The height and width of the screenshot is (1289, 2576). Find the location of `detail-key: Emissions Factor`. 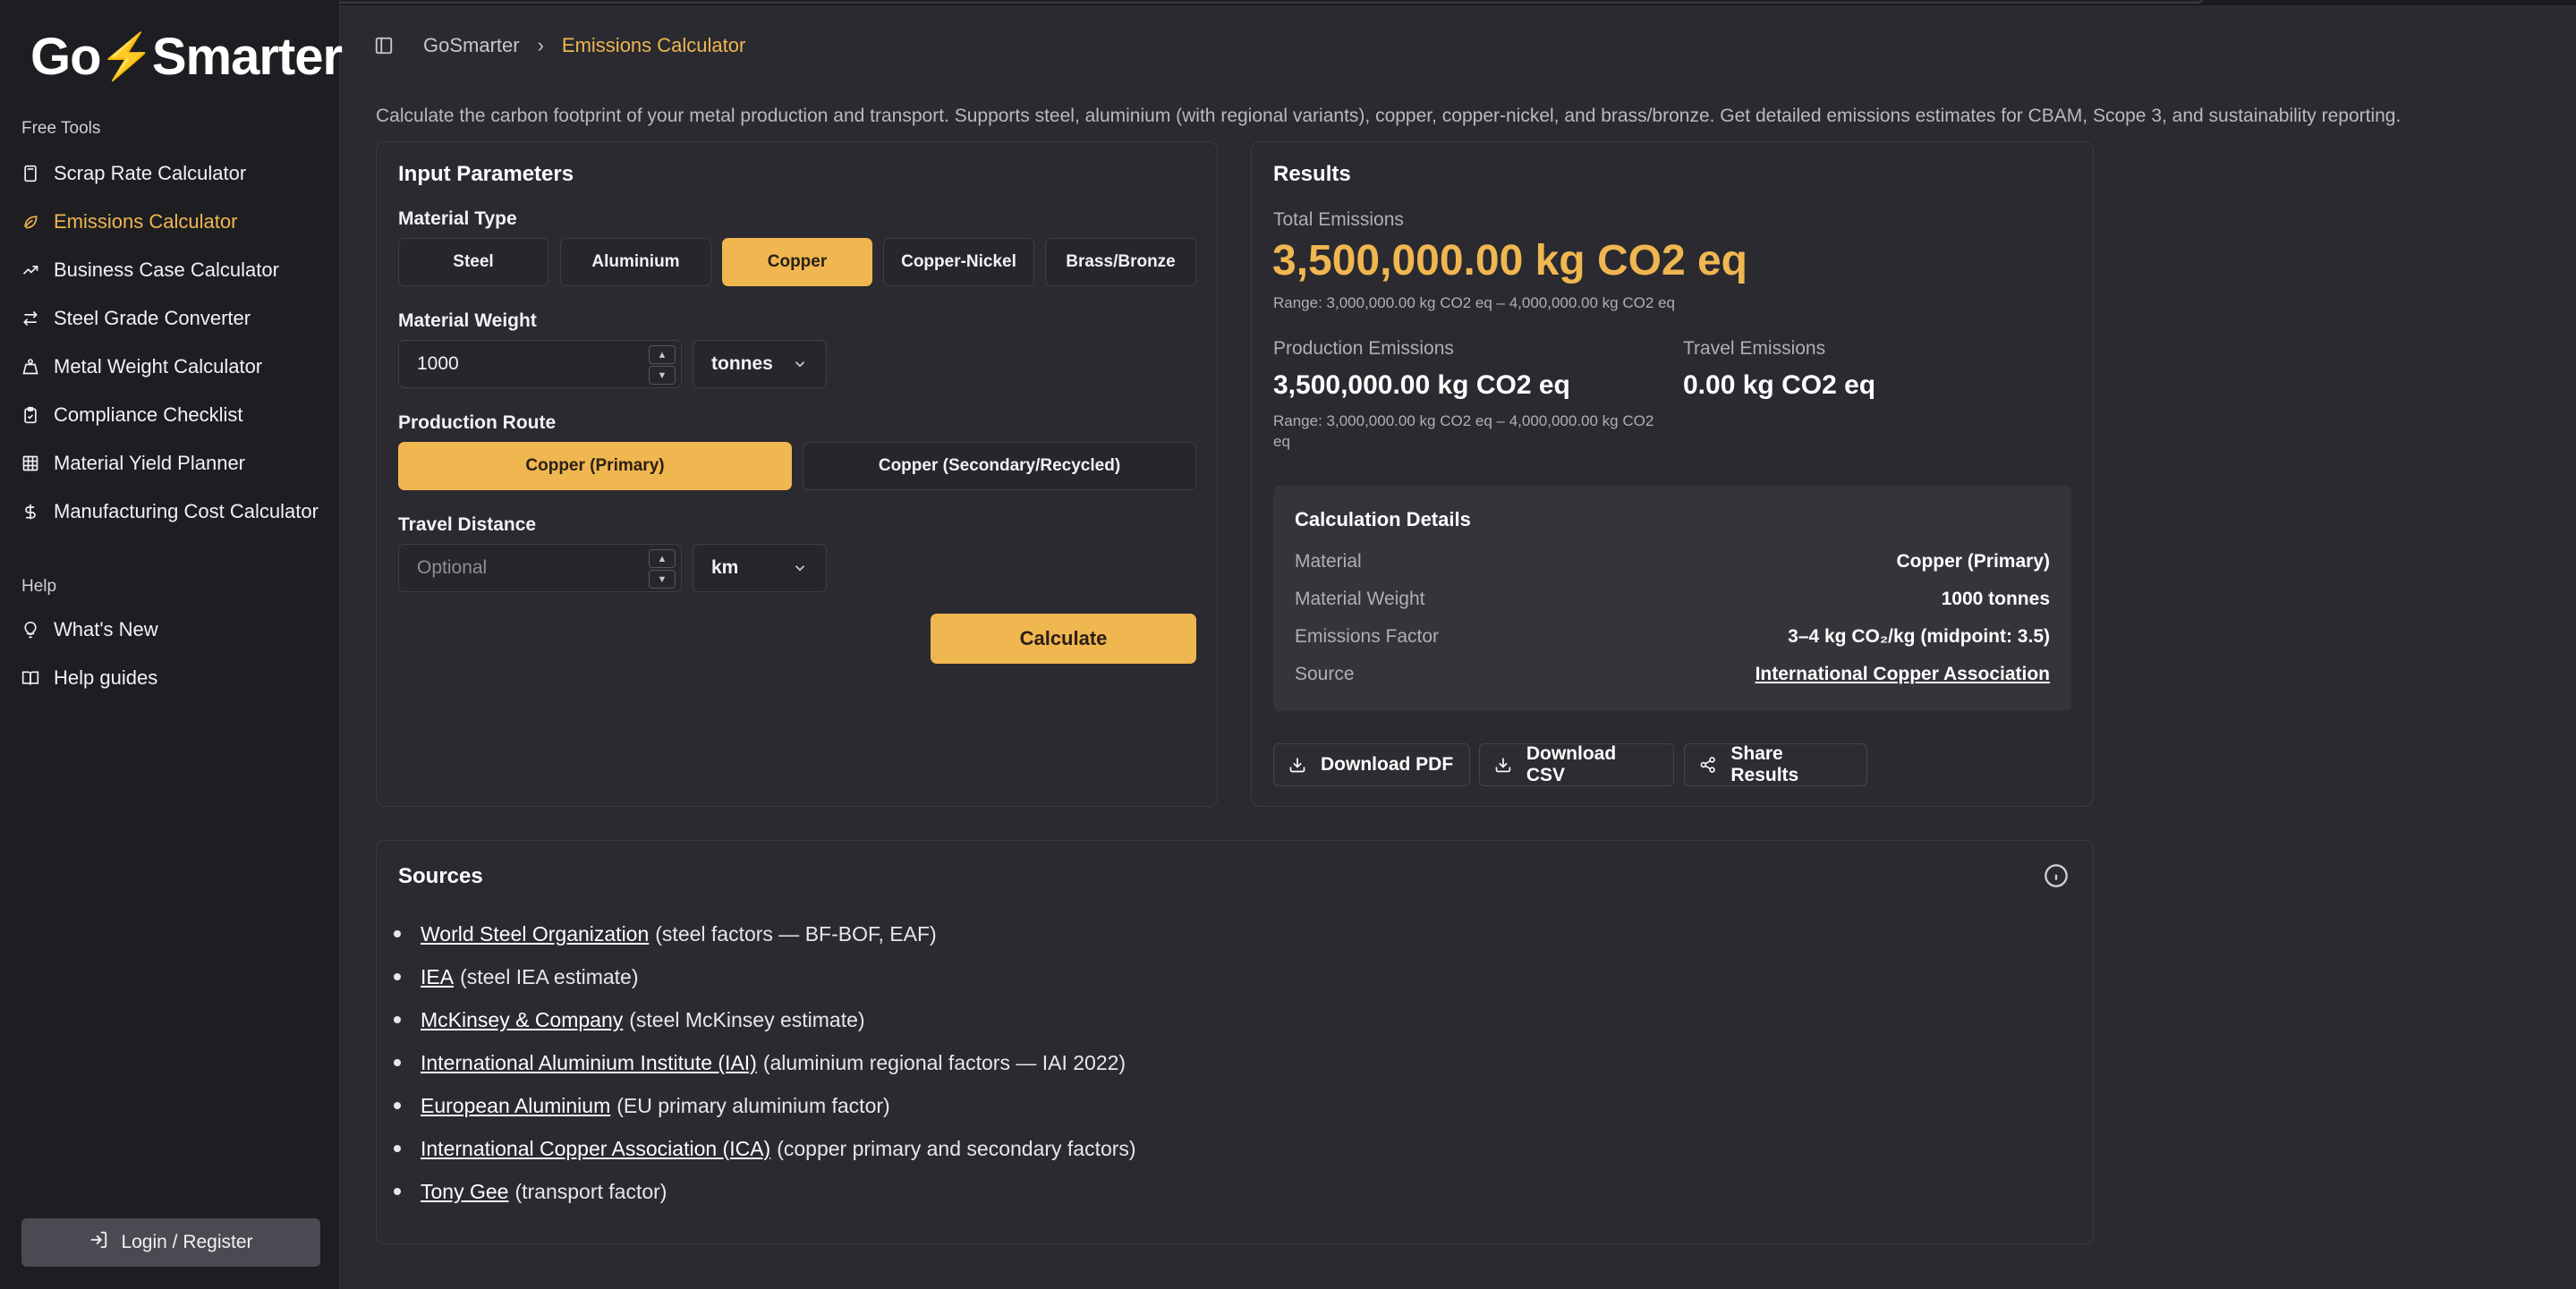

detail-key: Emissions Factor is located at coordinates (1367, 636).